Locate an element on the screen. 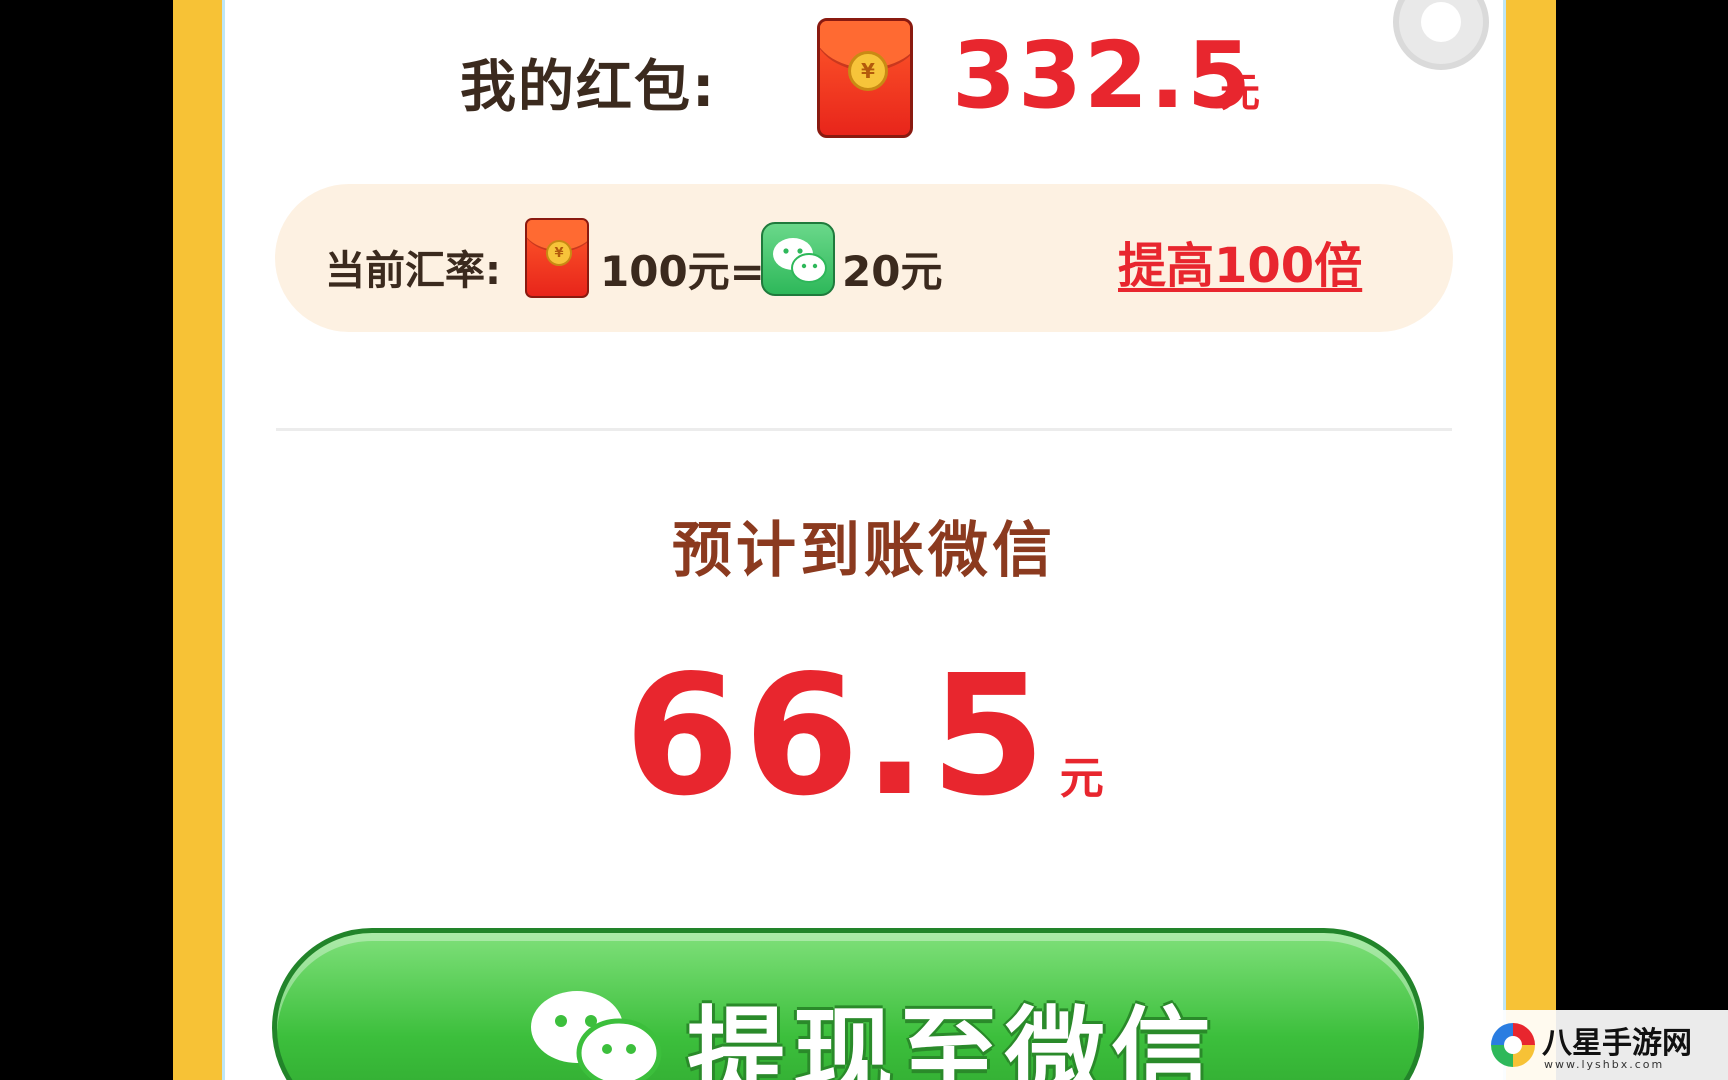 This screenshot has height=1080, width=1728. exchange-rate-right: 20元 is located at coordinates (892, 271).